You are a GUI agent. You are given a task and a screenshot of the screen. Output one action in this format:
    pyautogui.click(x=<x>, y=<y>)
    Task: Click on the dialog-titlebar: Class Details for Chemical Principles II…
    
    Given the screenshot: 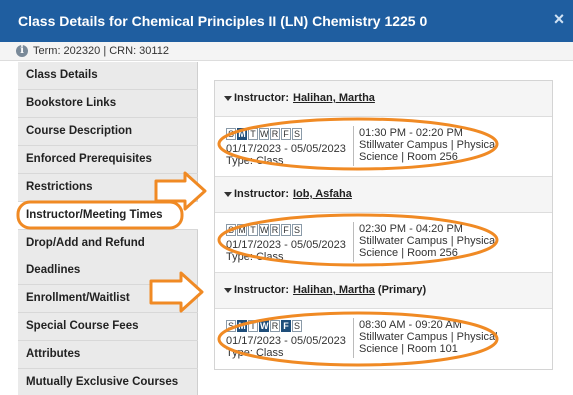 What is the action you would take?
    pyautogui.click(x=286, y=21)
    